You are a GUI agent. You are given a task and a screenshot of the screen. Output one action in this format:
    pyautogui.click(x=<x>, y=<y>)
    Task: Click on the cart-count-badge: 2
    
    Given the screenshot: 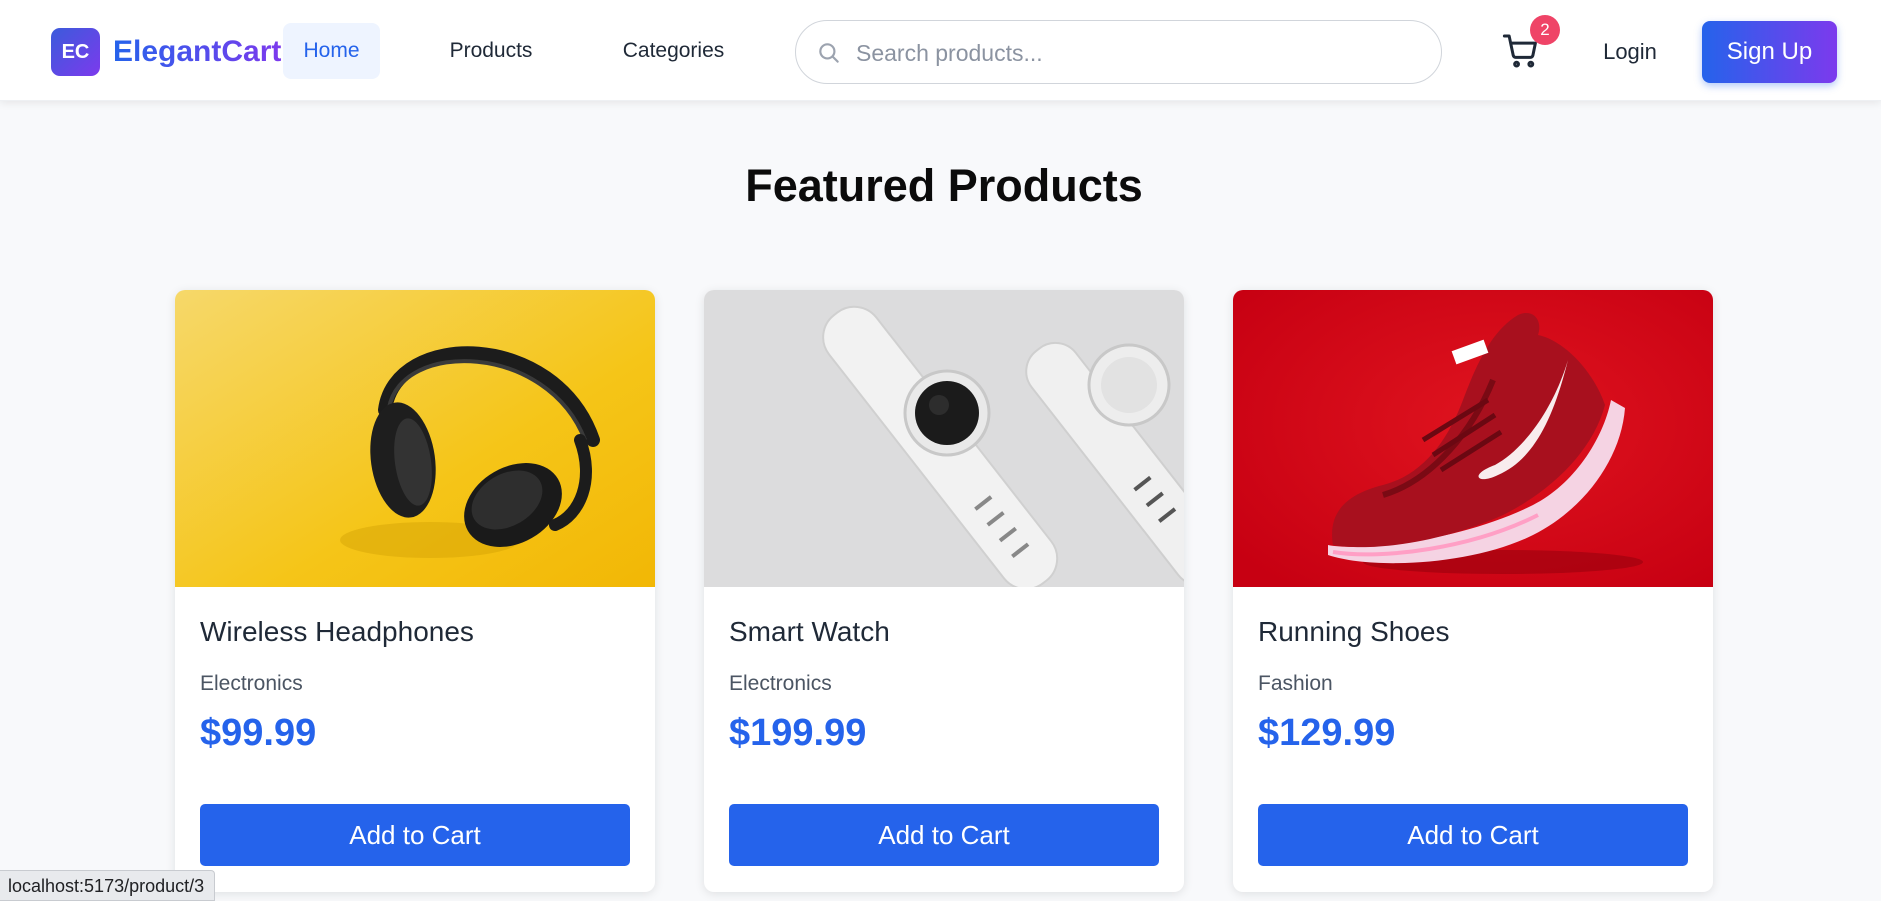 What is the action you would take?
    pyautogui.click(x=1545, y=30)
    